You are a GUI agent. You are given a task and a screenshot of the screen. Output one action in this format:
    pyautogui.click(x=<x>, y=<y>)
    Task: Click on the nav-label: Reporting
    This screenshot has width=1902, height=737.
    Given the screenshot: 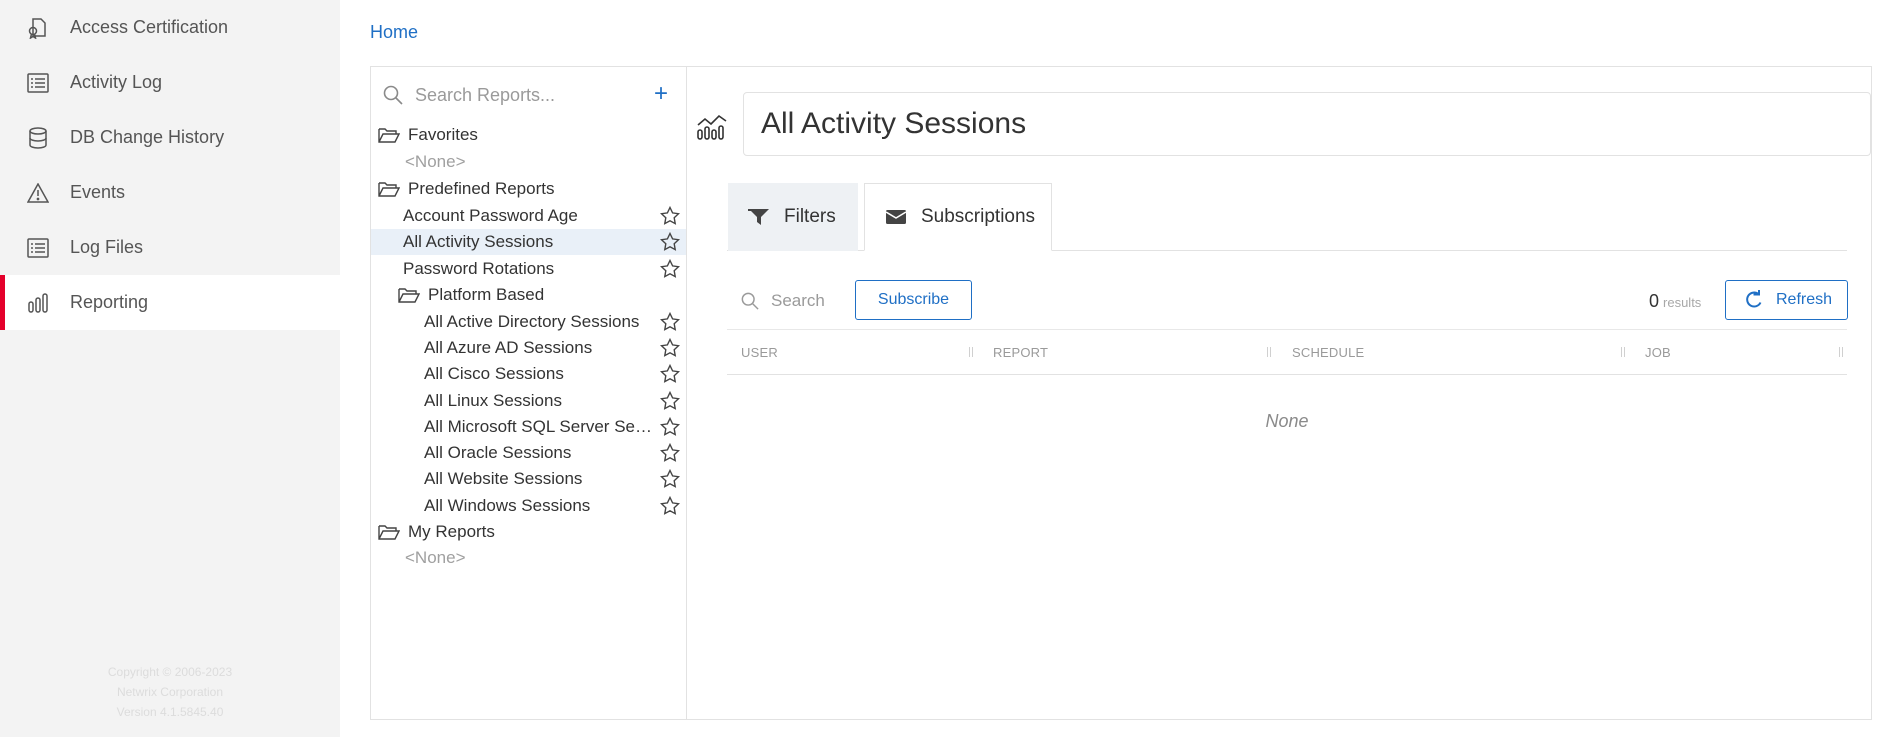 What is the action you would take?
    pyautogui.click(x=109, y=302)
    